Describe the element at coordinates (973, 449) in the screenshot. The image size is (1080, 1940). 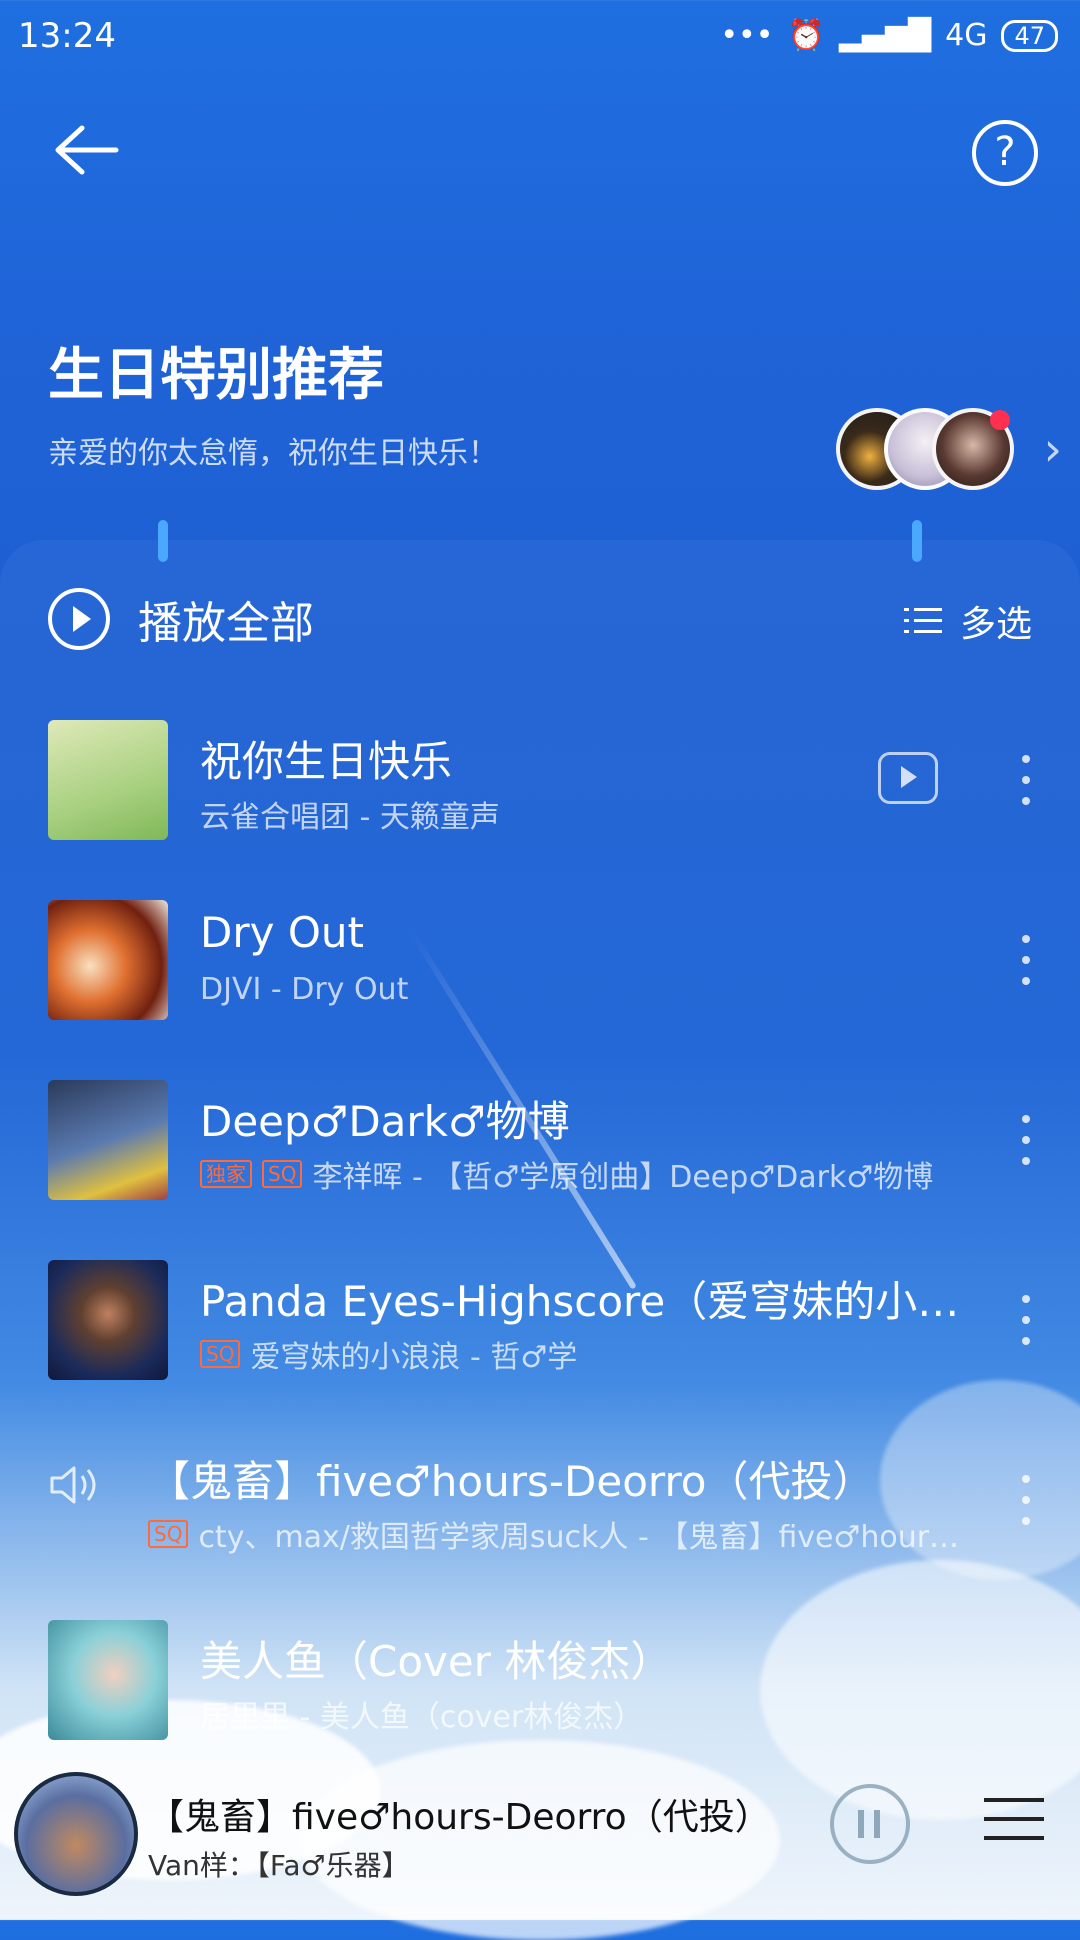
I see `avatar` at that location.